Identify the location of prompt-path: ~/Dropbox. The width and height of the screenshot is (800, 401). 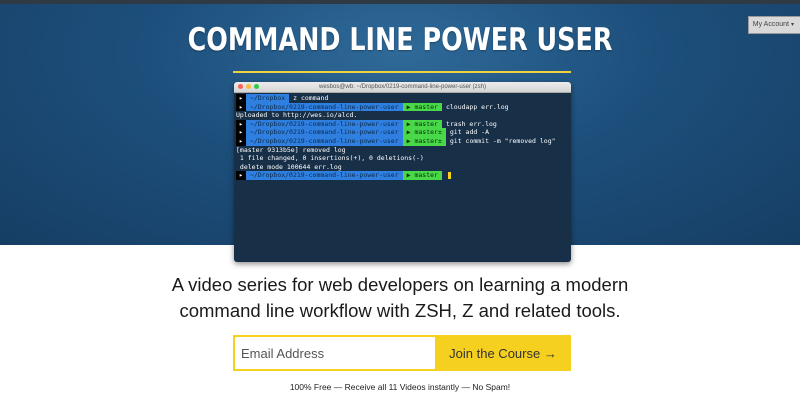
(267, 98).